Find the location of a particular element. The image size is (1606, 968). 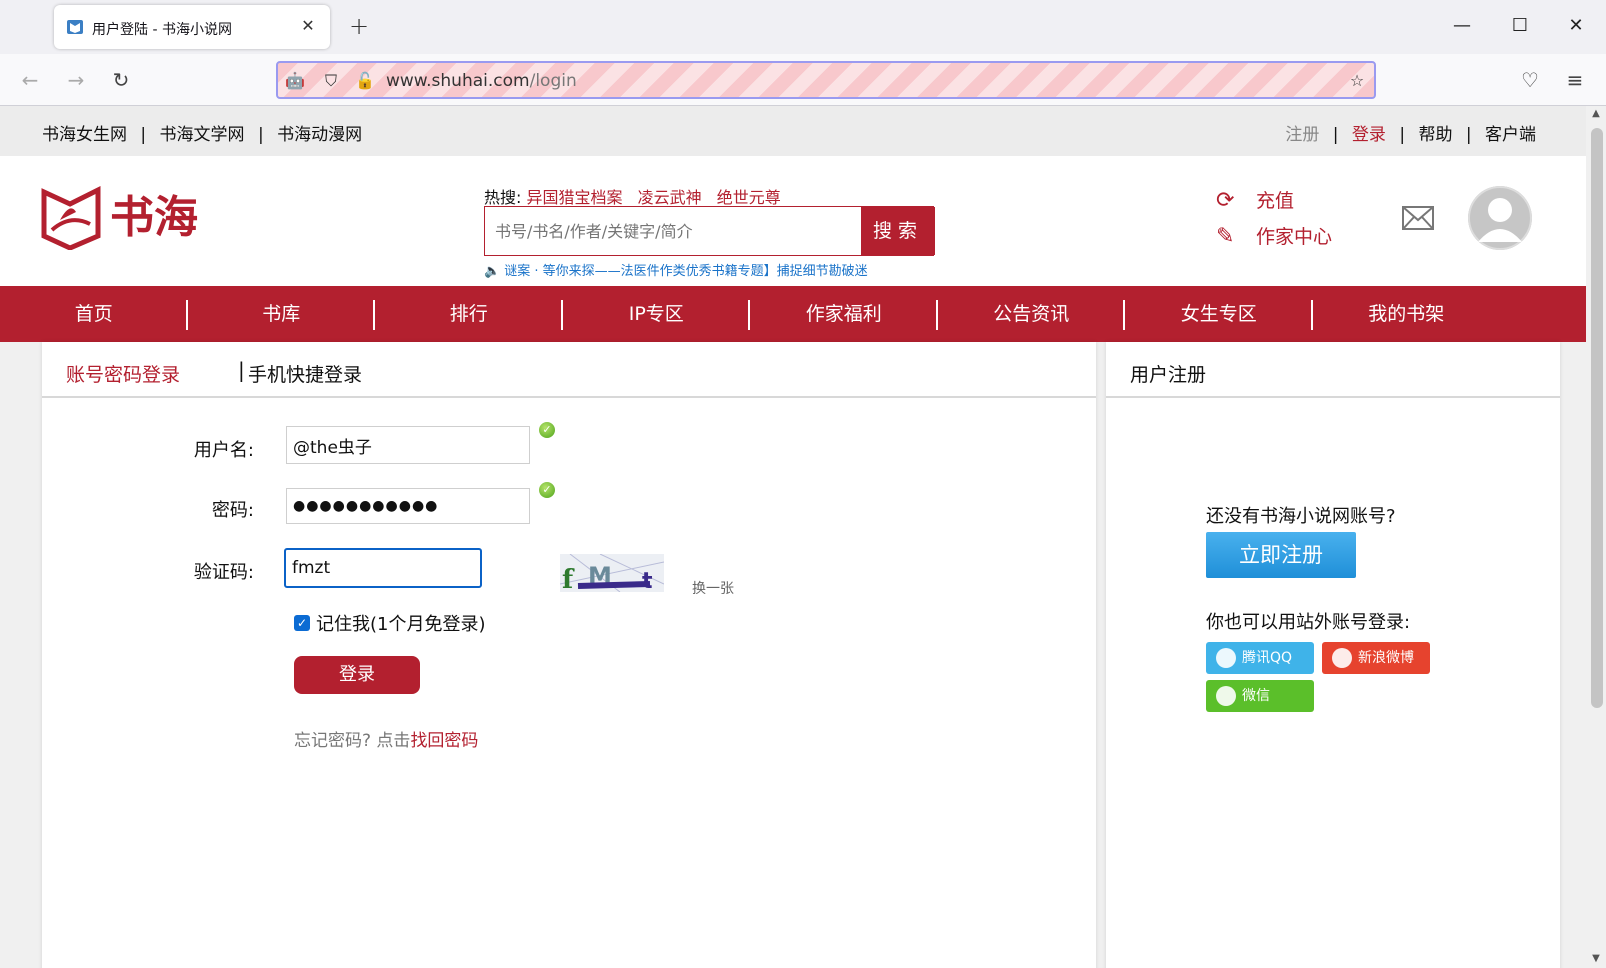

window-maximize-icon: ☐ is located at coordinates (1520, 26).